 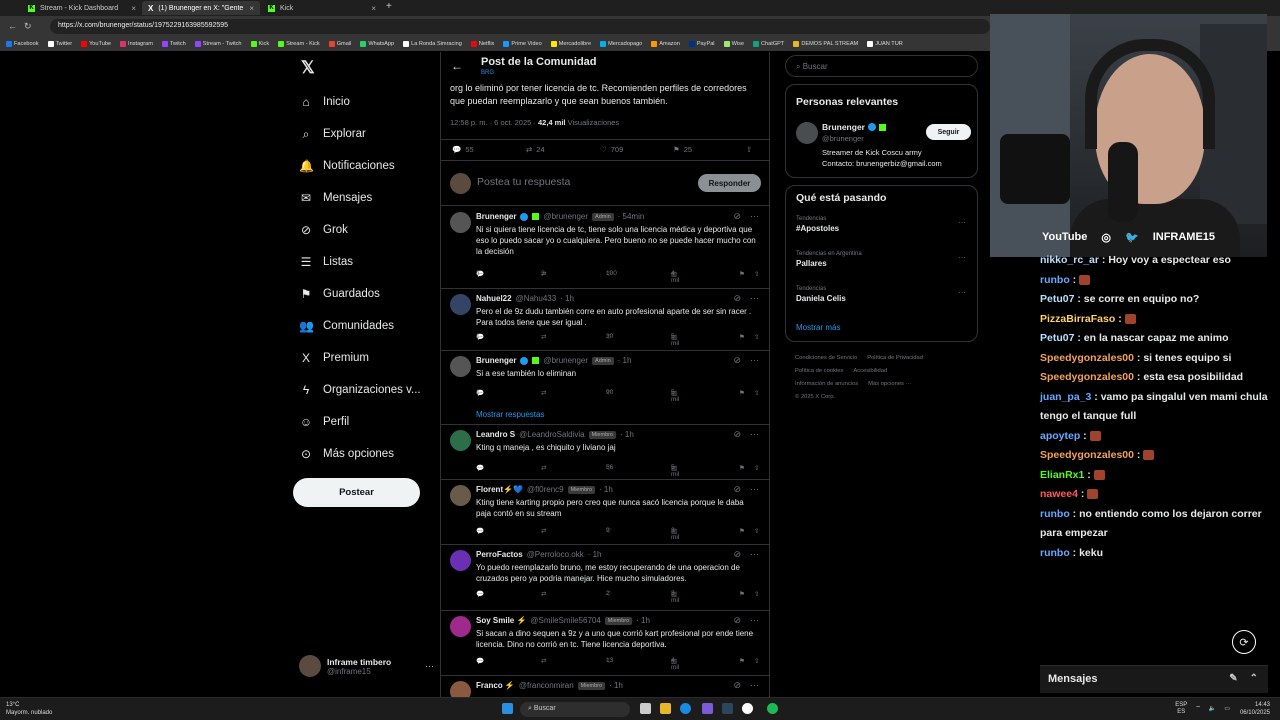 I want to click on steam-icon, so click(x=727, y=708).